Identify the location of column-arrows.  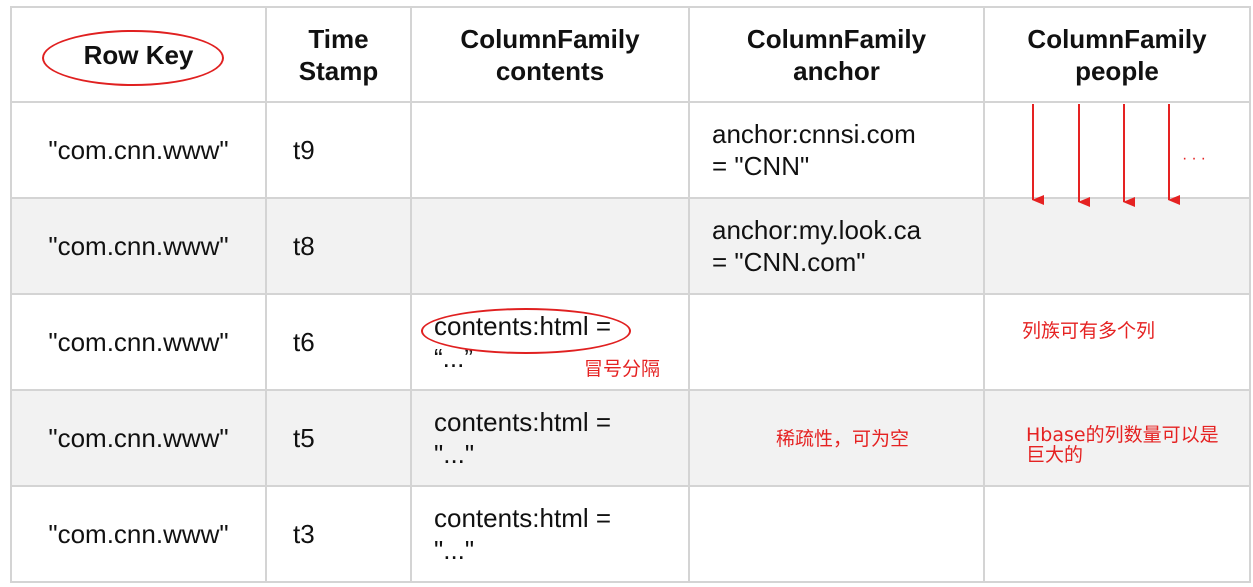
(1106, 155).